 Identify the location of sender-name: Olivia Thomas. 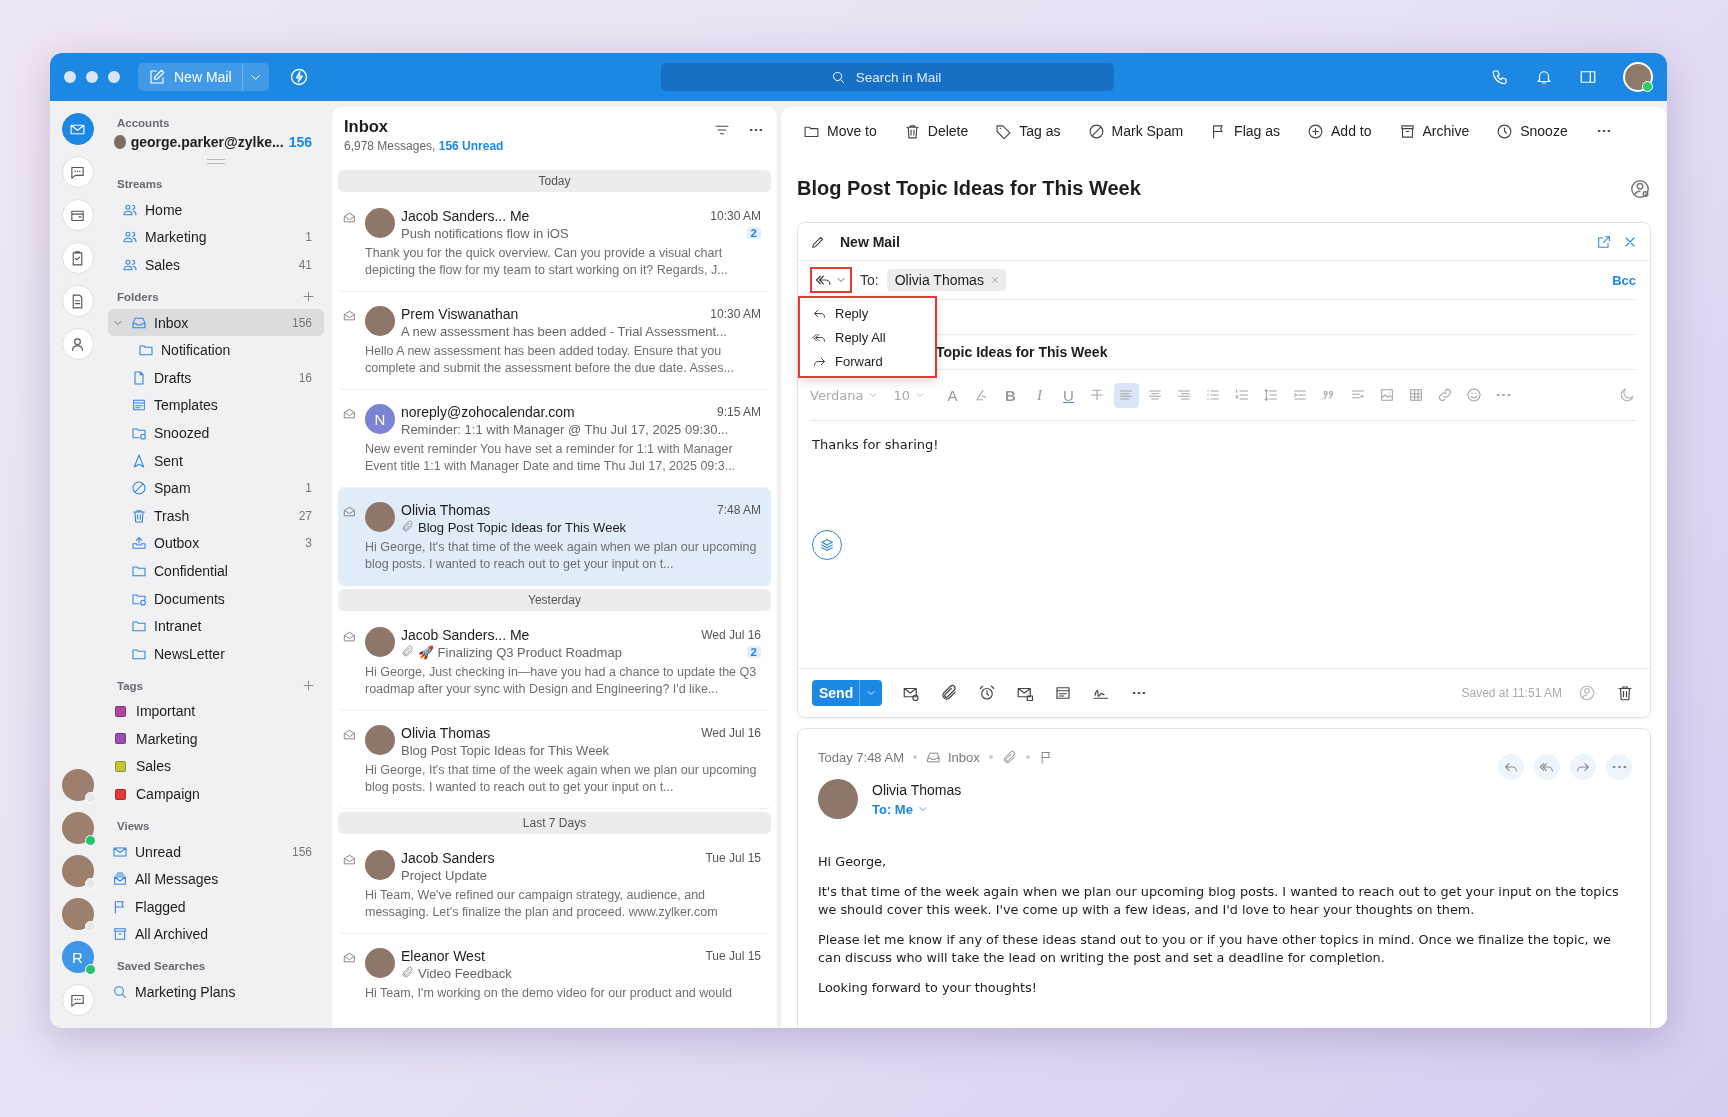
(446, 510).